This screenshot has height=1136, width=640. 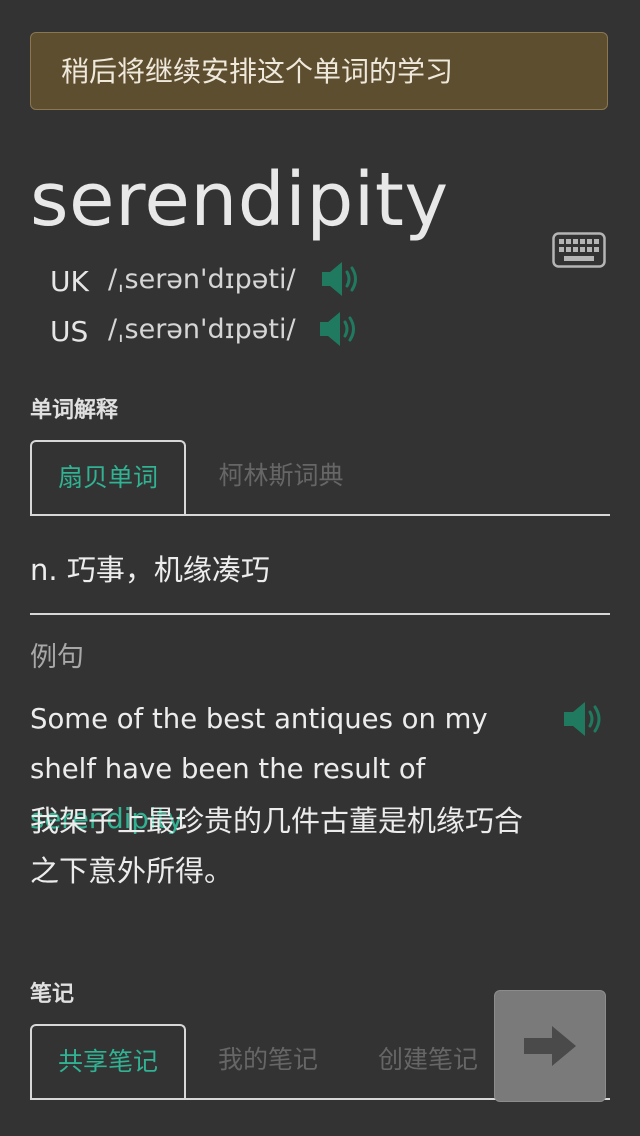 I want to click on tab-shanbay-words: 扇贝单词, so click(x=108, y=477).